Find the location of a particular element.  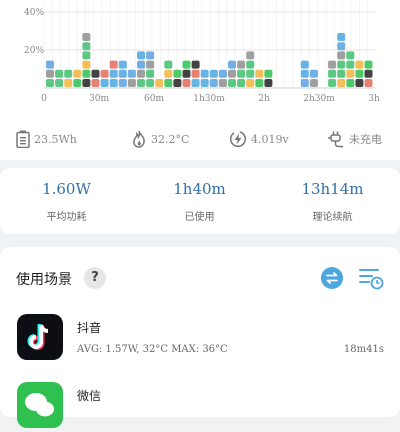

x-tick-label: 0 is located at coordinates (44, 99).